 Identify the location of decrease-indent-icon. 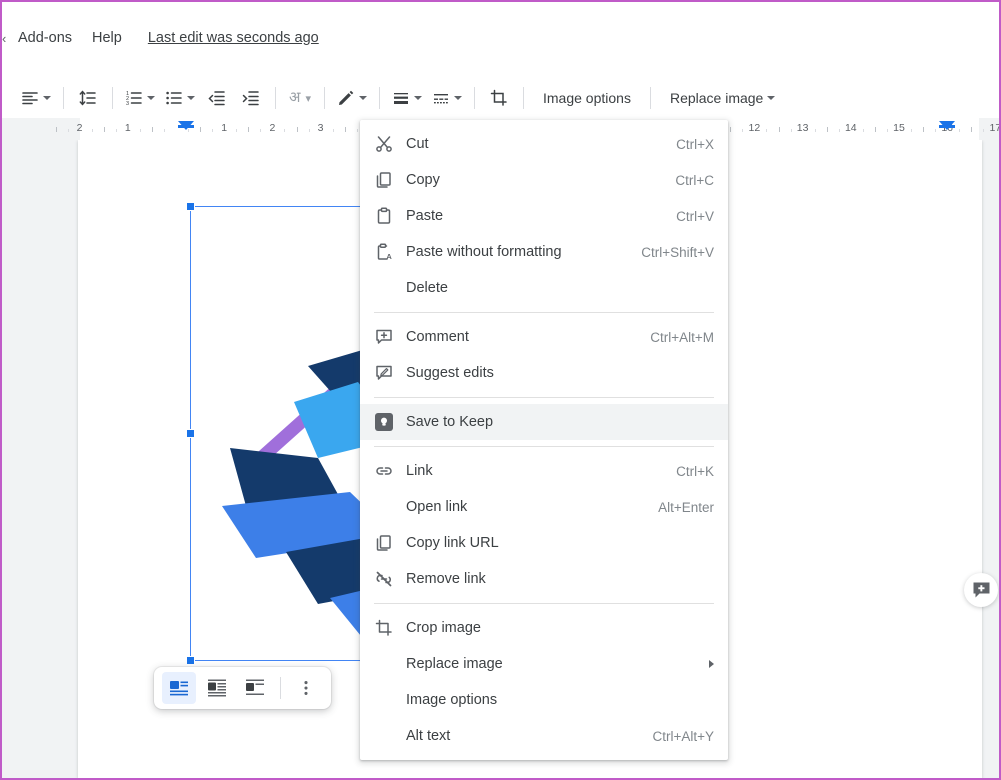
(216, 98).